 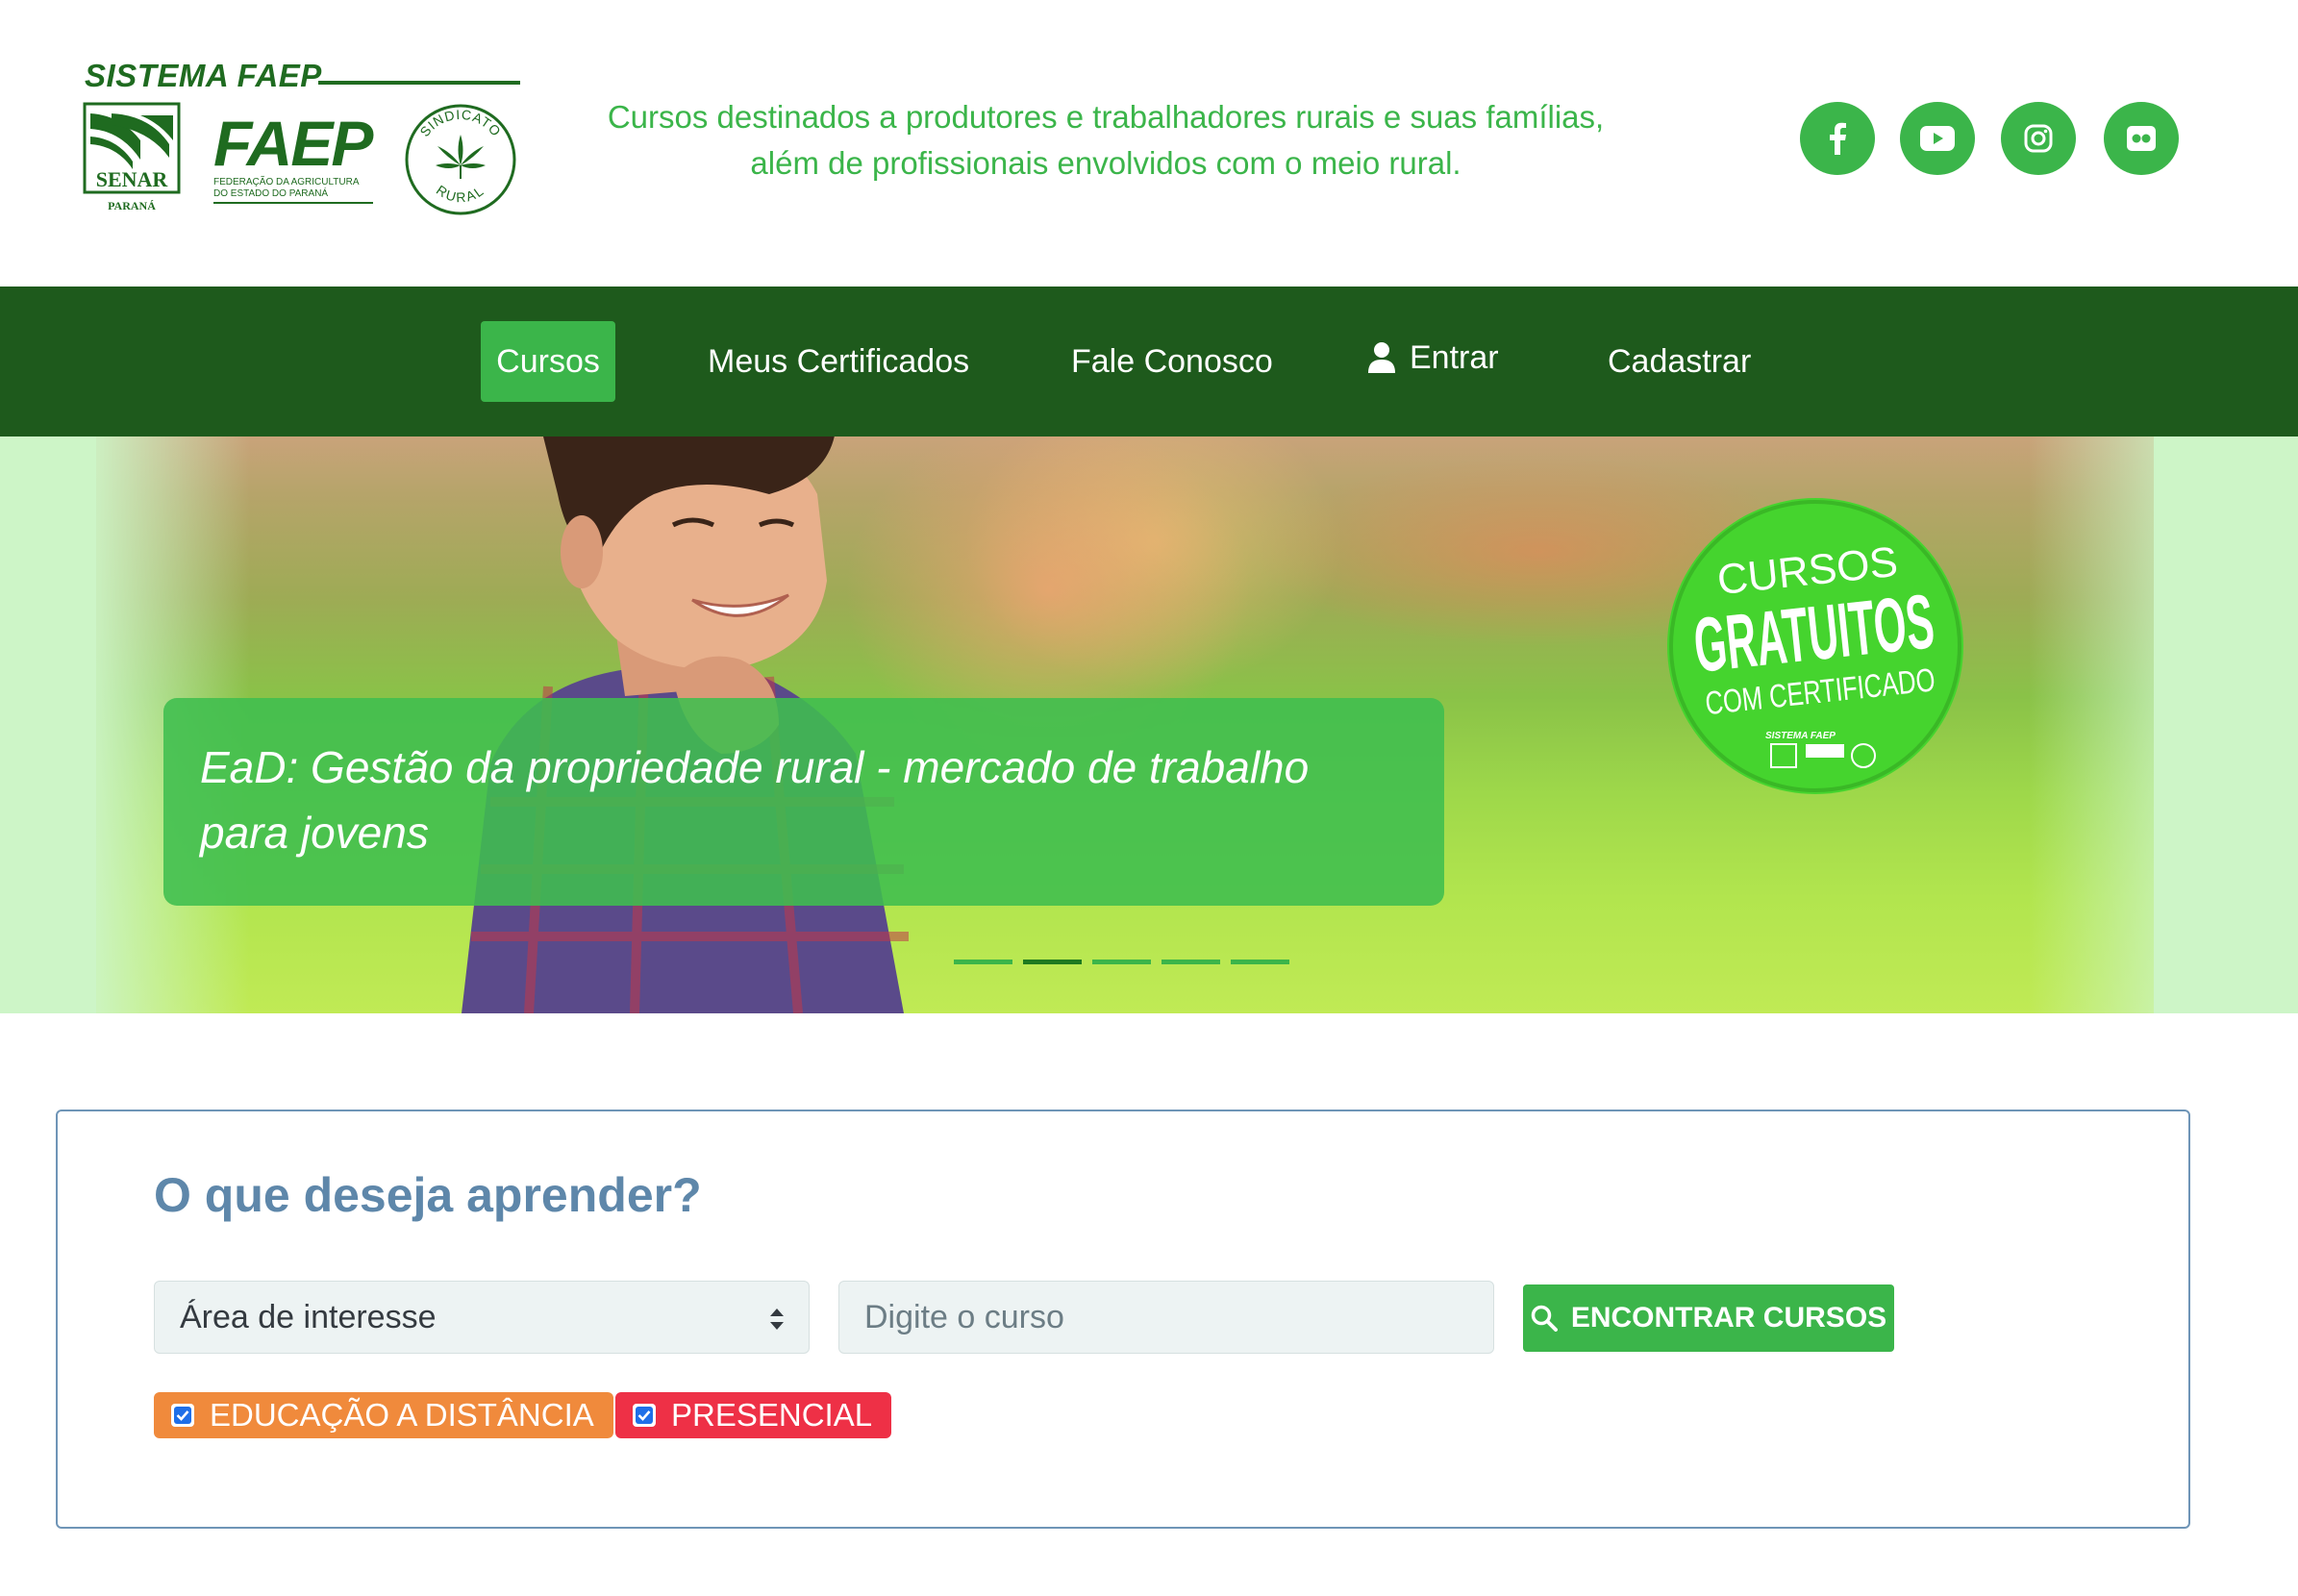 I want to click on svg-text: SINDICATO, so click(x=460, y=123).